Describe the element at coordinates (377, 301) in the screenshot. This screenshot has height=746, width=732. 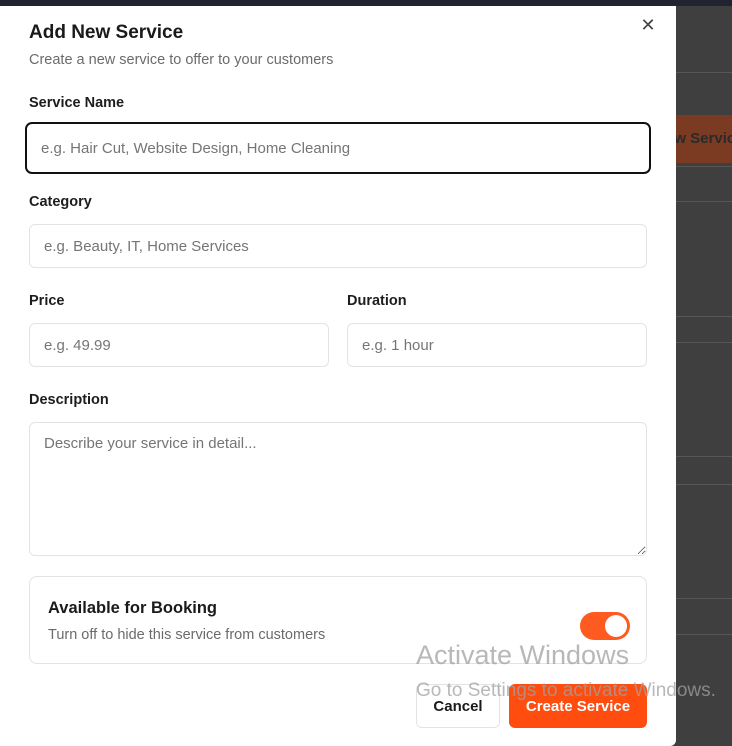
I see `duration-label: Duration` at that location.